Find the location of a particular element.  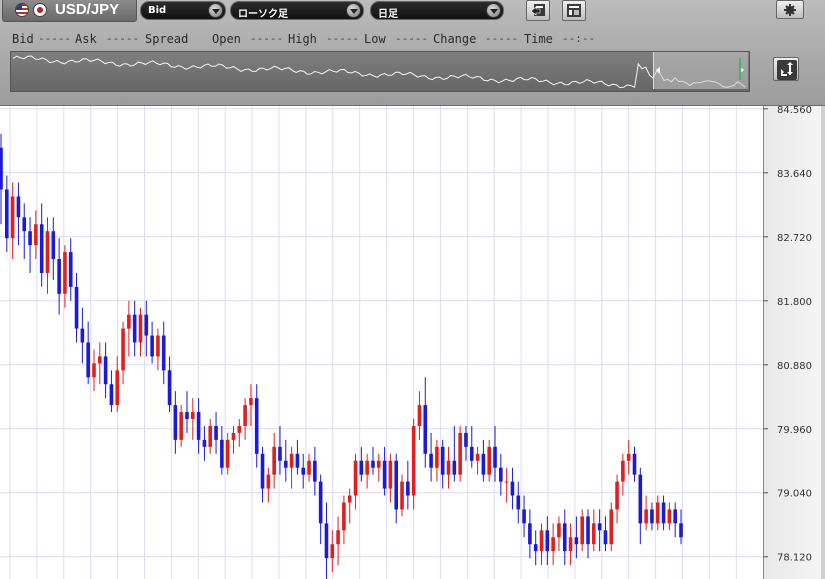

chart-type-select: ローソク足 is located at coordinates (297, 10).